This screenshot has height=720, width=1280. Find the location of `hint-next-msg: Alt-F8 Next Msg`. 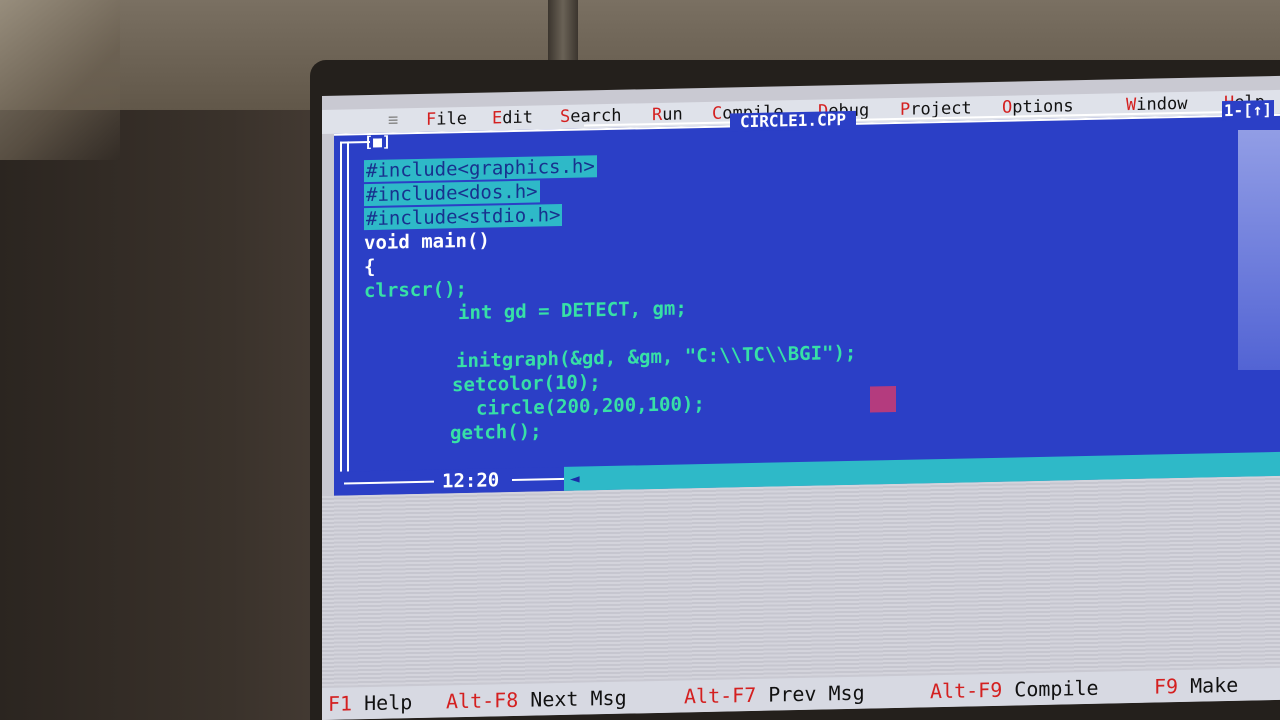

hint-next-msg: Alt-F8 Next Msg is located at coordinates (536, 700).